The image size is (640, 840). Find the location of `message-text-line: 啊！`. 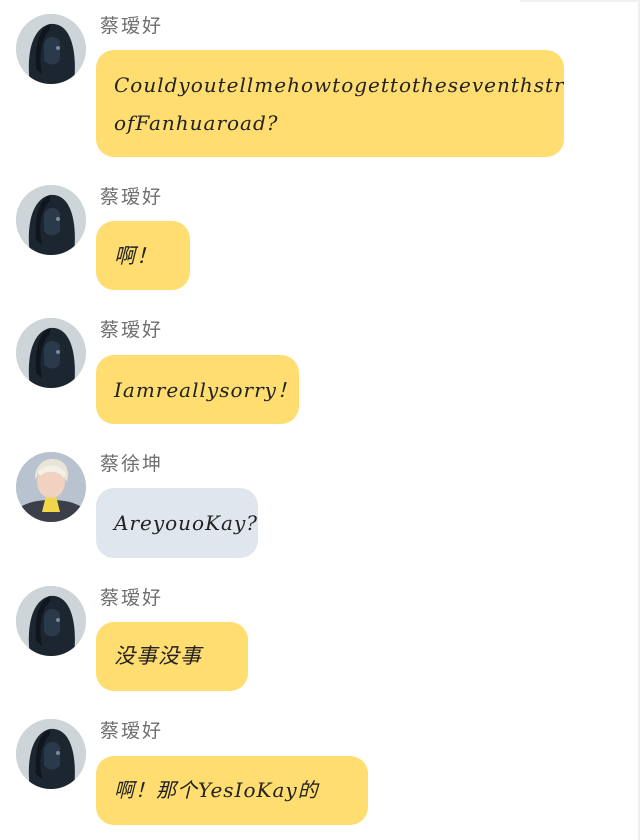

message-text-line: 啊！ is located at coordinates (136, 256).